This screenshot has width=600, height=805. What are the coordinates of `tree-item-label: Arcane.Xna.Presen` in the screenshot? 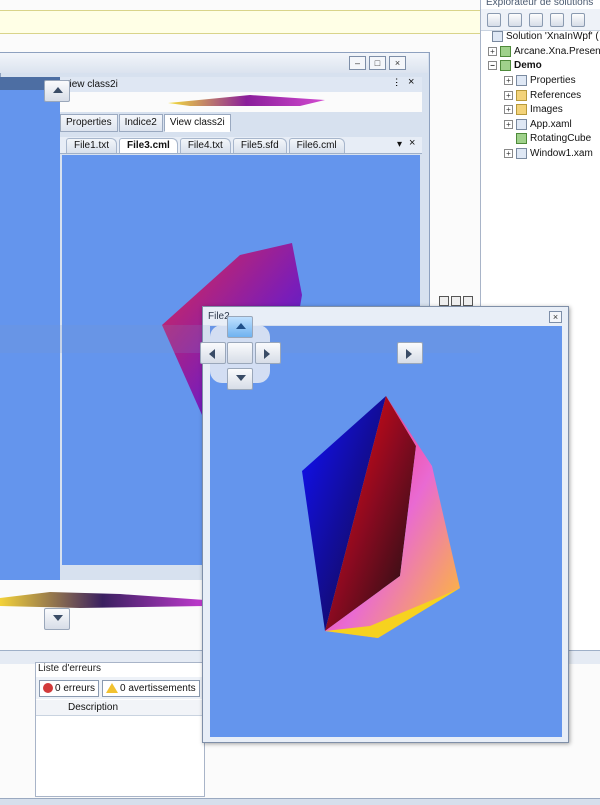 It's located at (557, 51).